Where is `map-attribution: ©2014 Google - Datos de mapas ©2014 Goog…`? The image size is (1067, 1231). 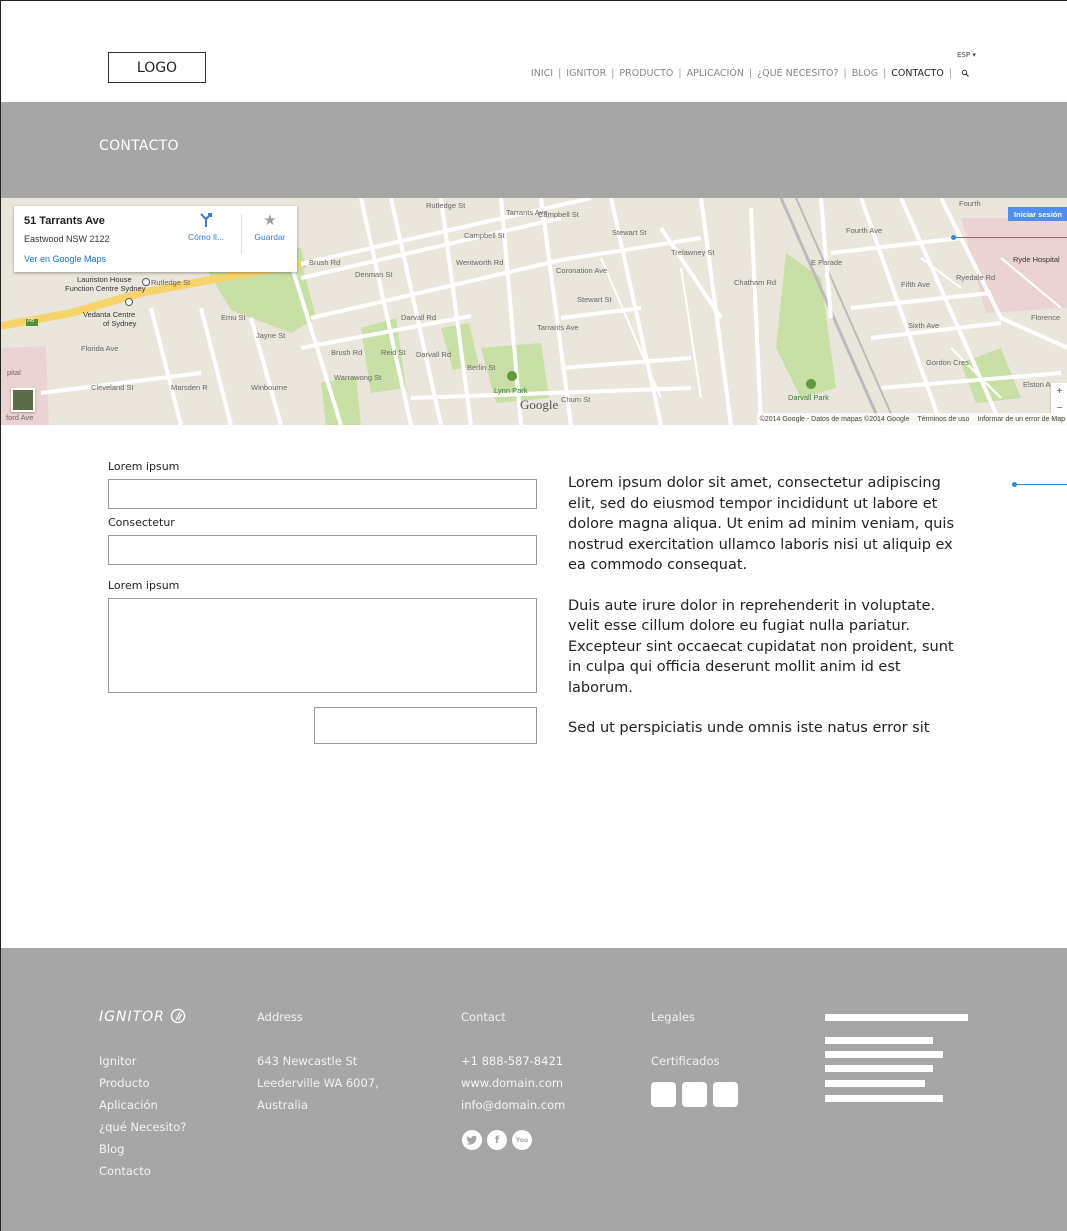
map-attribution: ©2014 Google - Datos de mapas ©2014 Goog… is located at coordinates (911, 419).